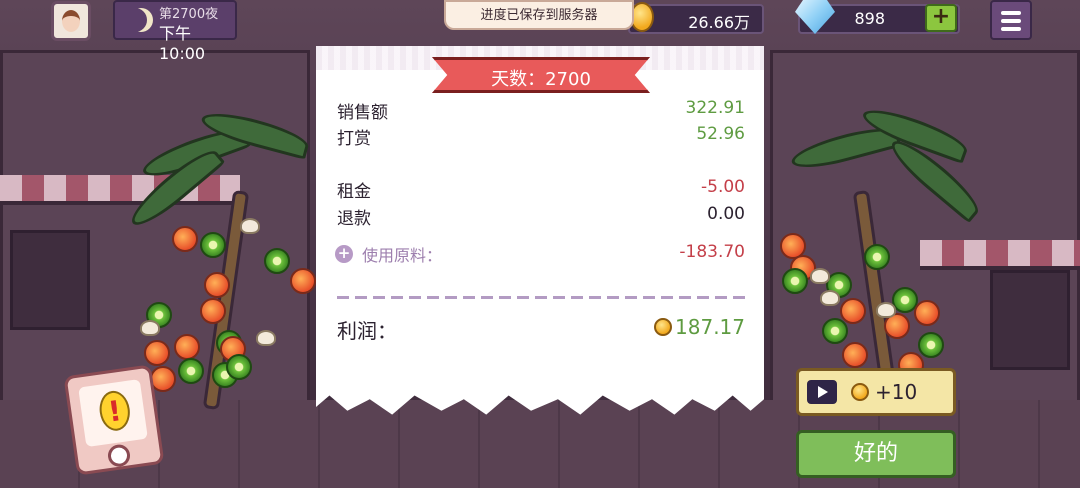  Describe the element at coordinates (869, 18) in the screenshot. I see `gem-amount: 898` at that location.